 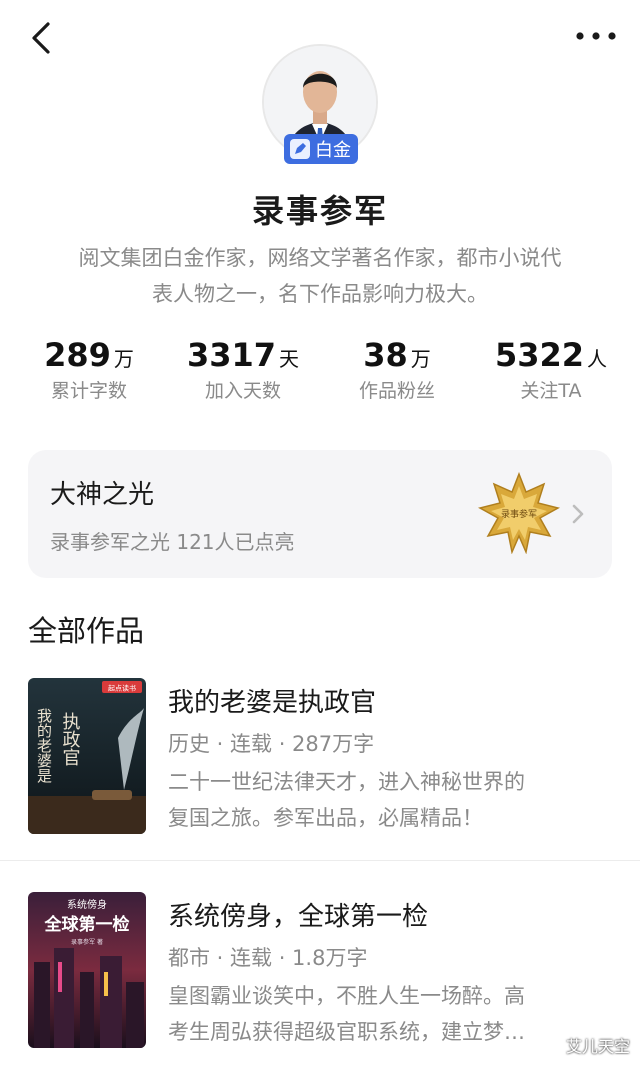 I want to click on works-section-title: 全部作品, so click(x=86, y=631).